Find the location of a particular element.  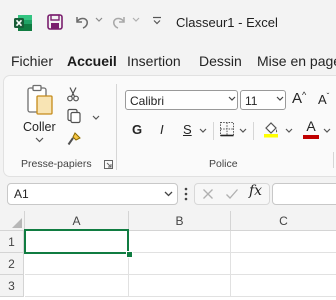

shrink-font-button: Aˇ is located at coordinates (323, 99).